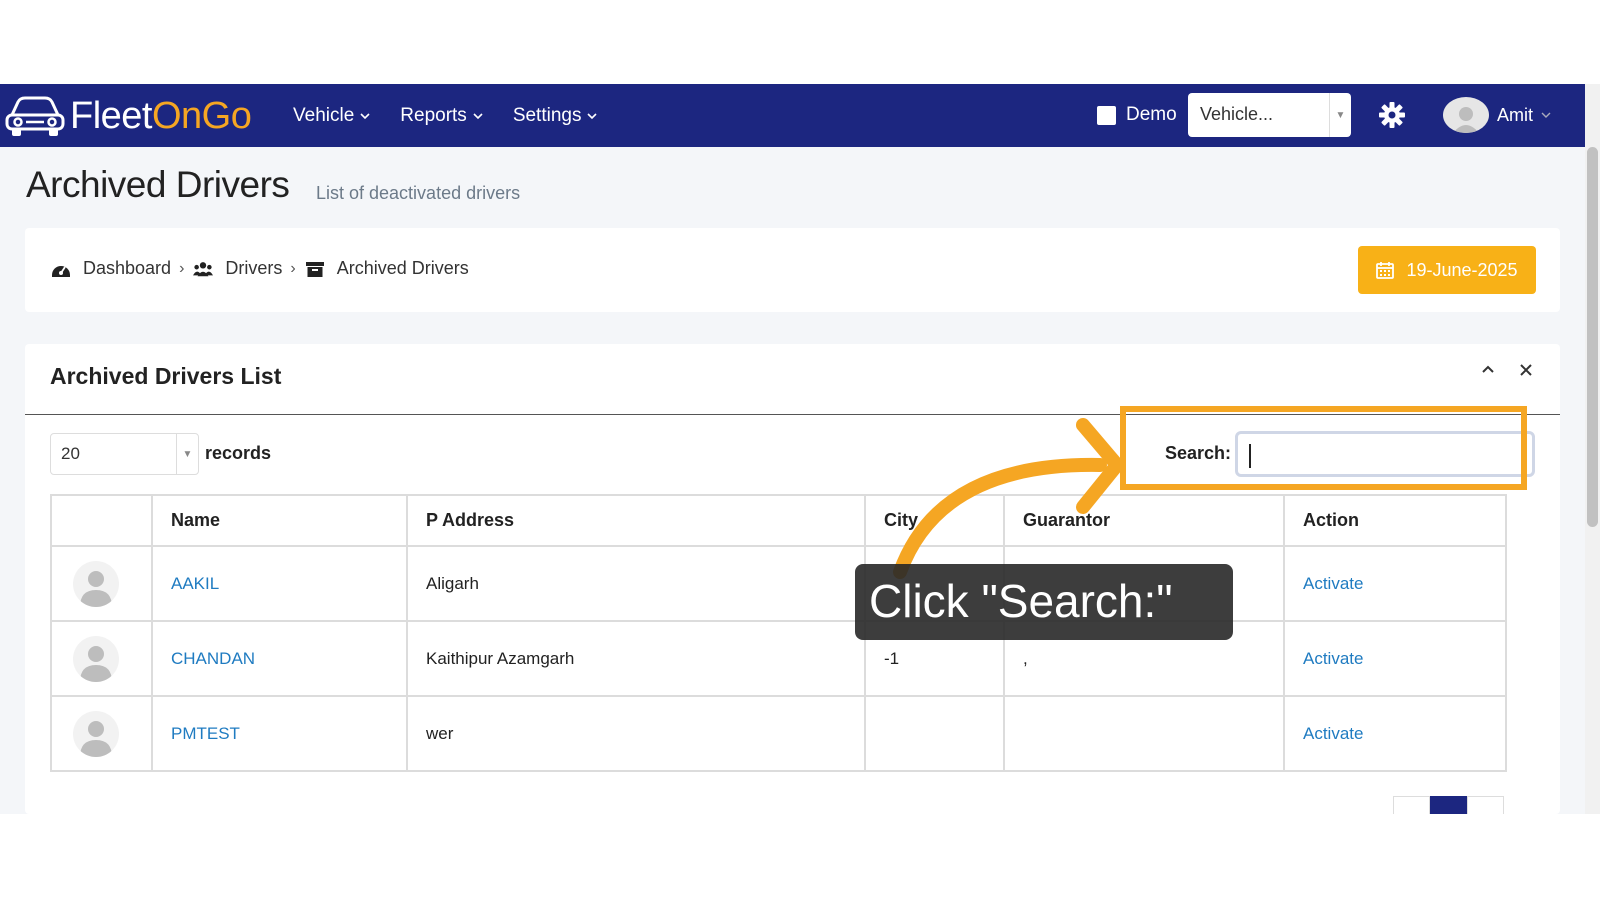 The image size is (1600, 900). Describe the element at coordinates (418, 193) in the screenshot. I see `page-subtitle: List of deactivated drivers` at that location.